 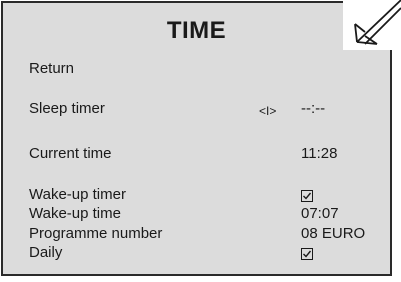 What do you see at coordinates (45, 253) in the screenshot?
I see `daily-label: Daily` at bounding box center [45, 253].